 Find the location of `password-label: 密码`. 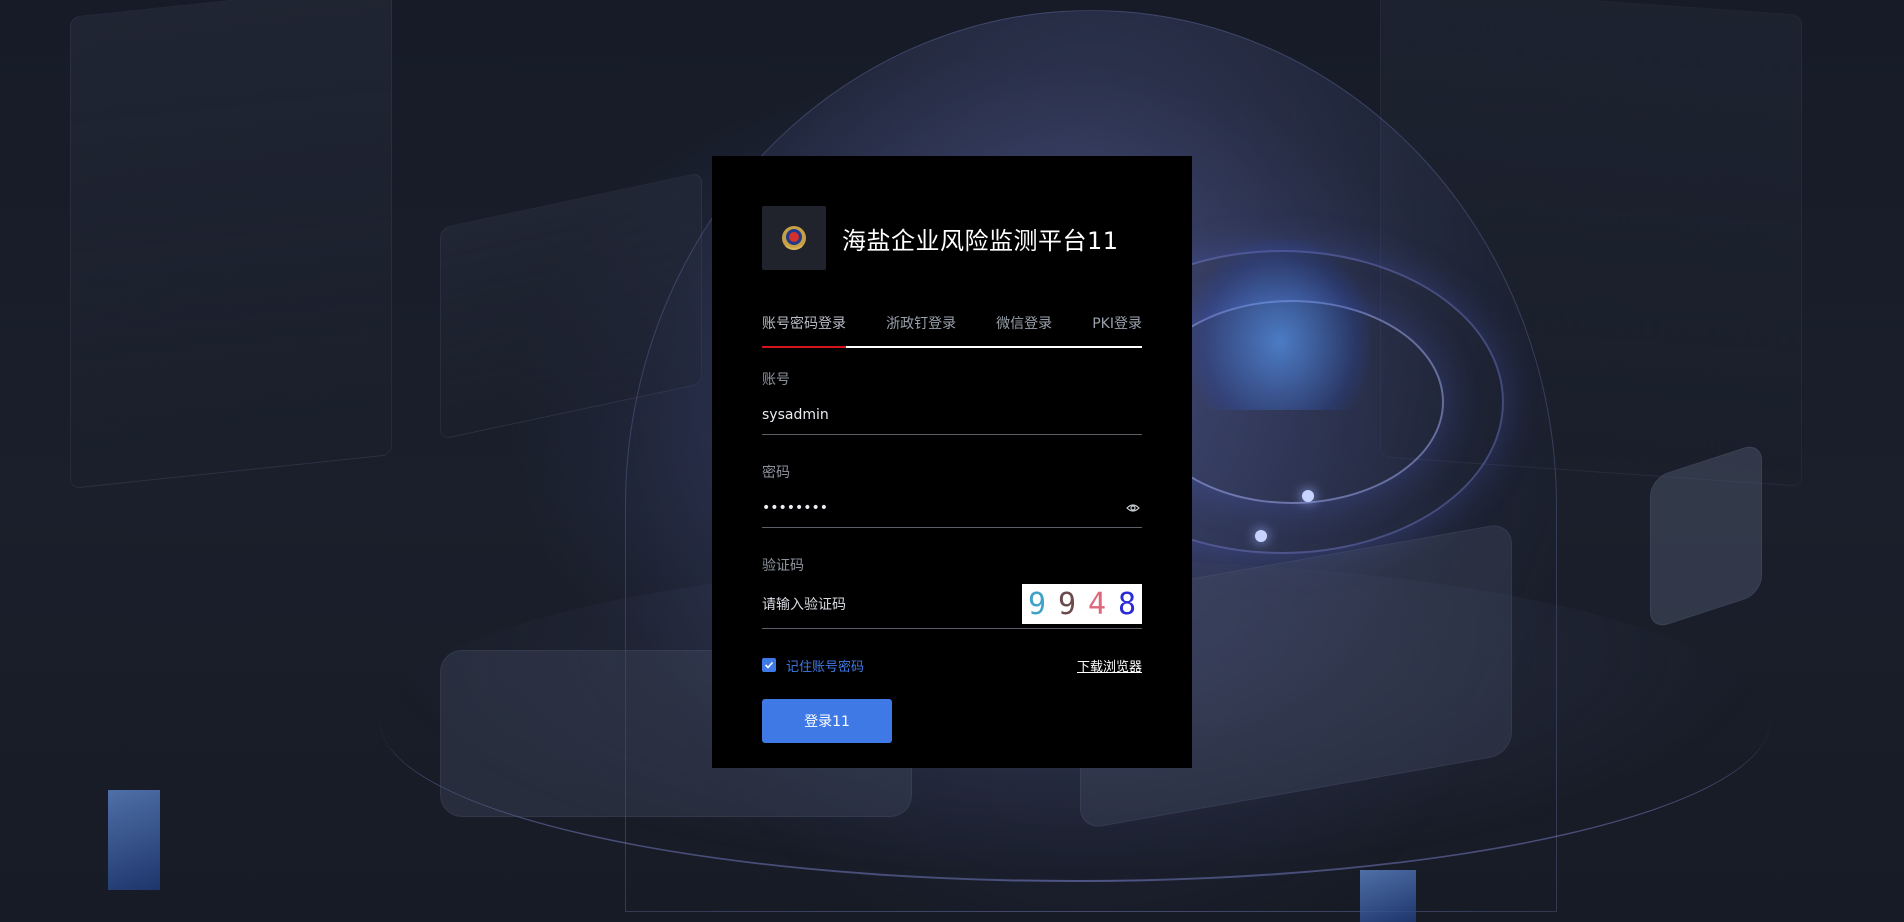

password-label: 密码 is located at coordinates (776, 473).